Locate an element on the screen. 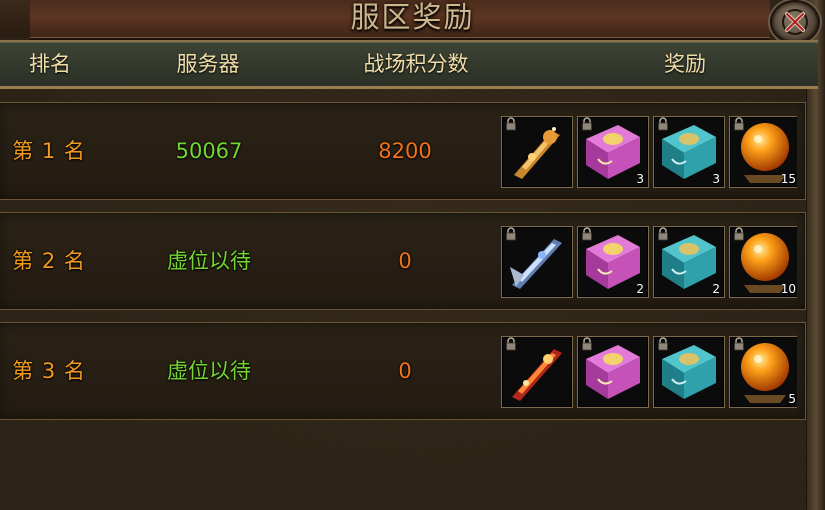  table-header: 排名 服务器 战场积分数 奖励 is located at coordinates (409, 64).